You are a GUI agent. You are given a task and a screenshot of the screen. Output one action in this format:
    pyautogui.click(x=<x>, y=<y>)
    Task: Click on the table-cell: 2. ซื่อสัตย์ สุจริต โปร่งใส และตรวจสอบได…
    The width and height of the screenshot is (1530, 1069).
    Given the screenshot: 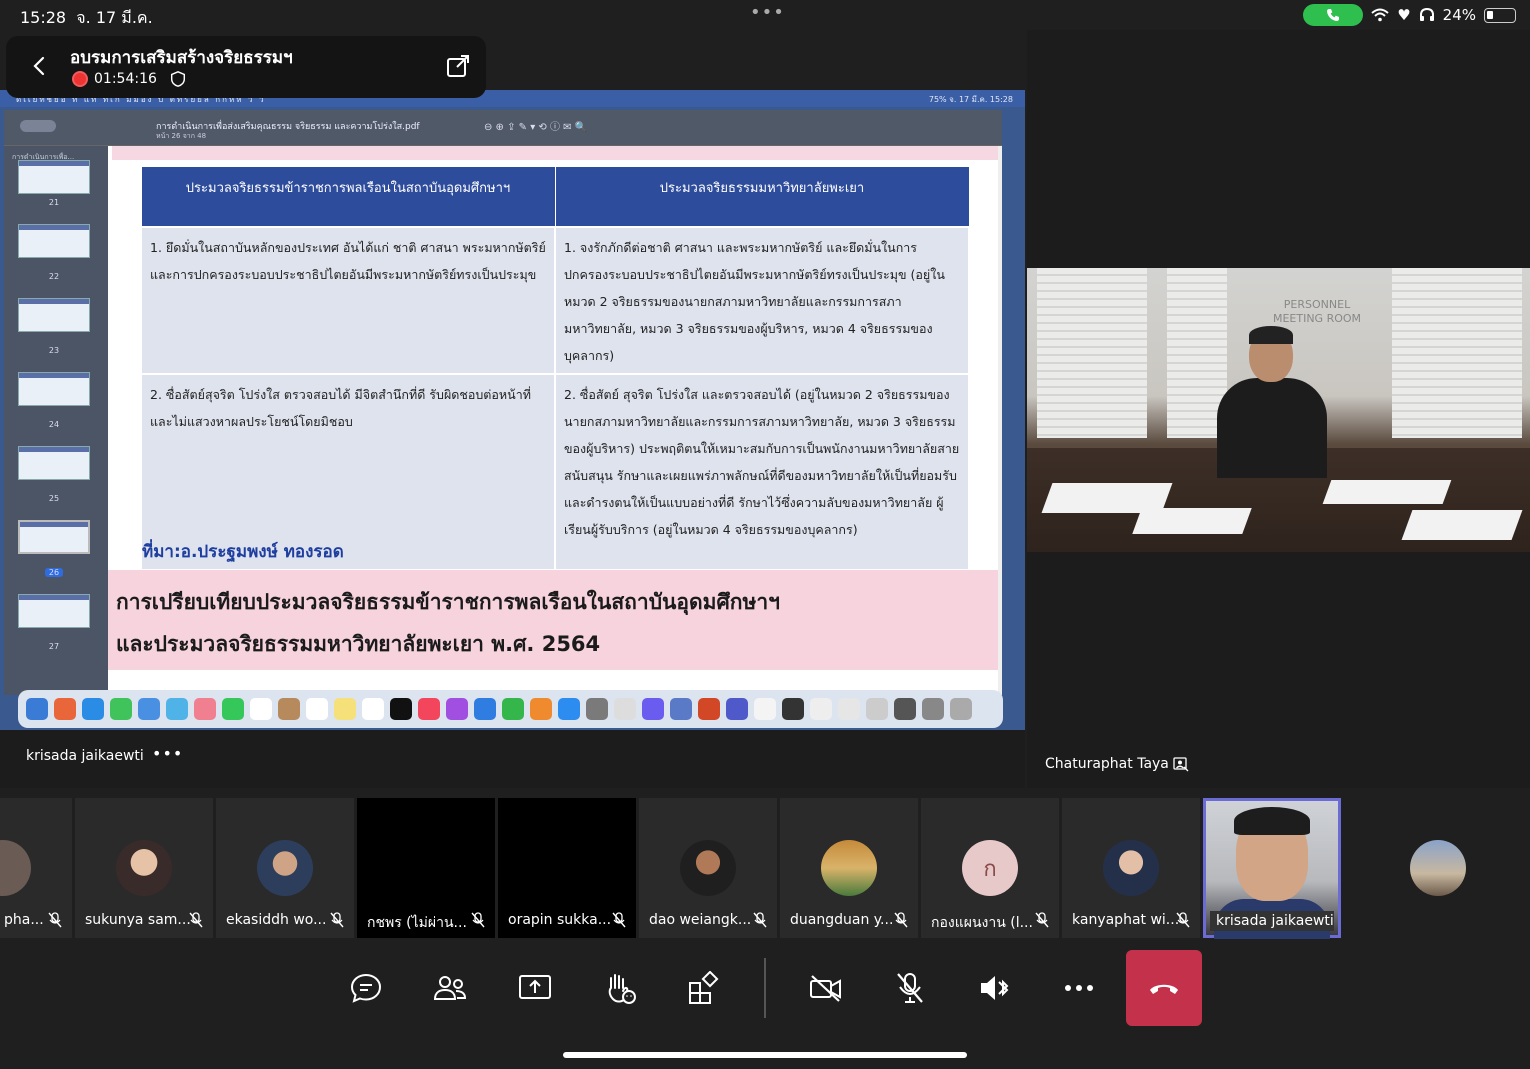 What is the action you would take?
    pyautogui.click(x=762, y=471)
    